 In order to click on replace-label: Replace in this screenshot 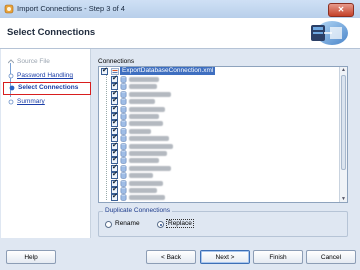, I will do `click(180, 223)`.